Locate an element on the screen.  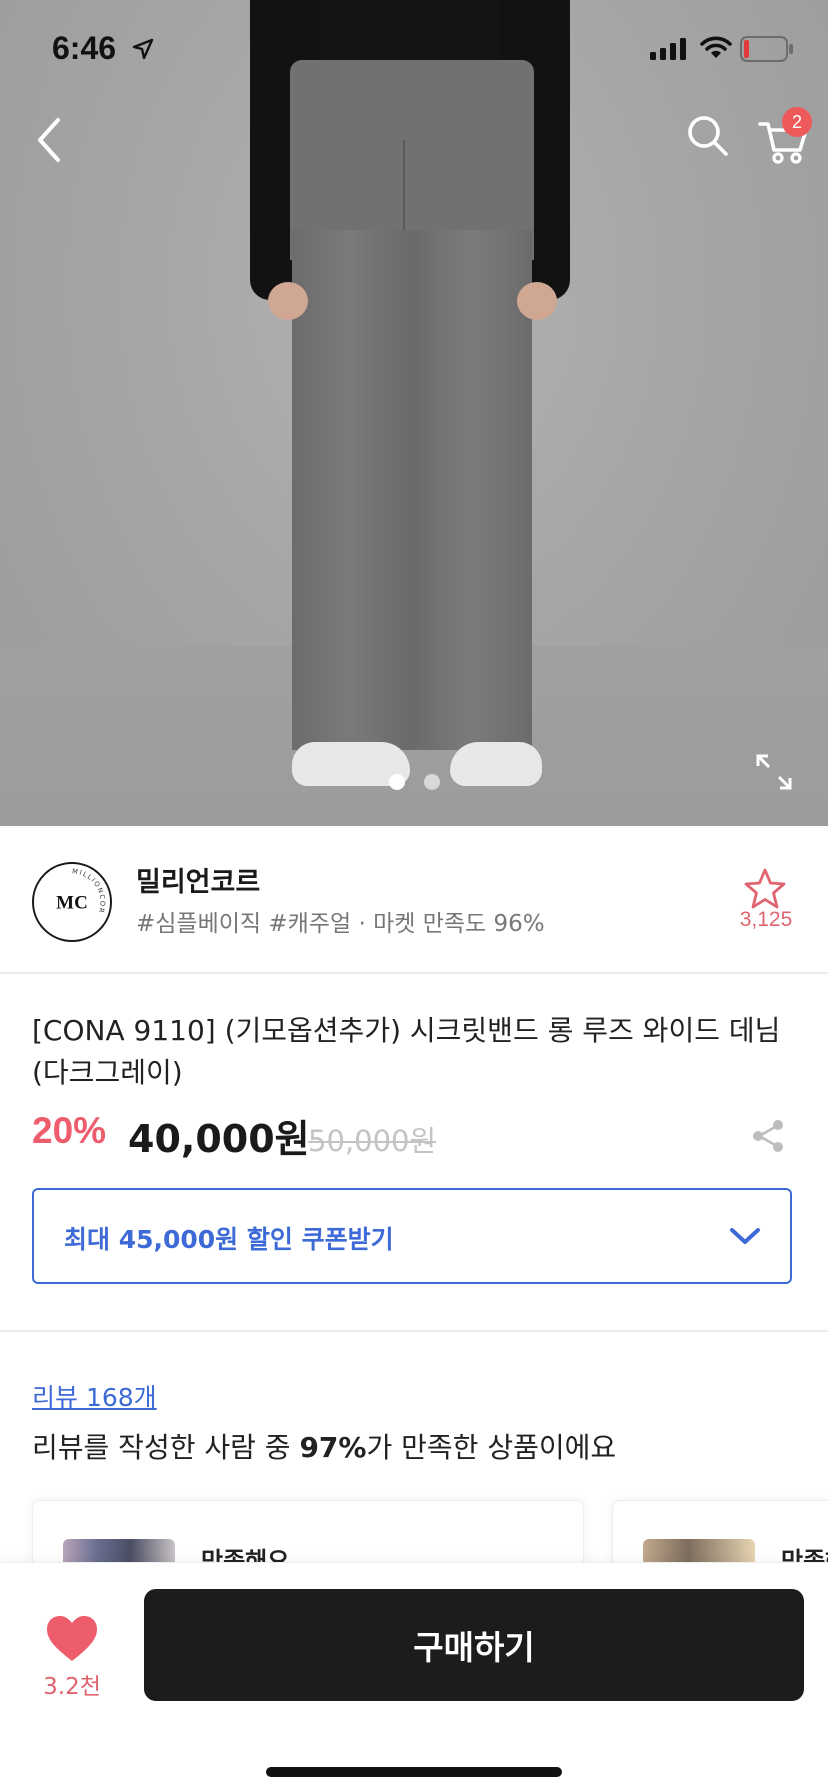
buy-button: 구매하기 is located at coordinates (474, 1645).